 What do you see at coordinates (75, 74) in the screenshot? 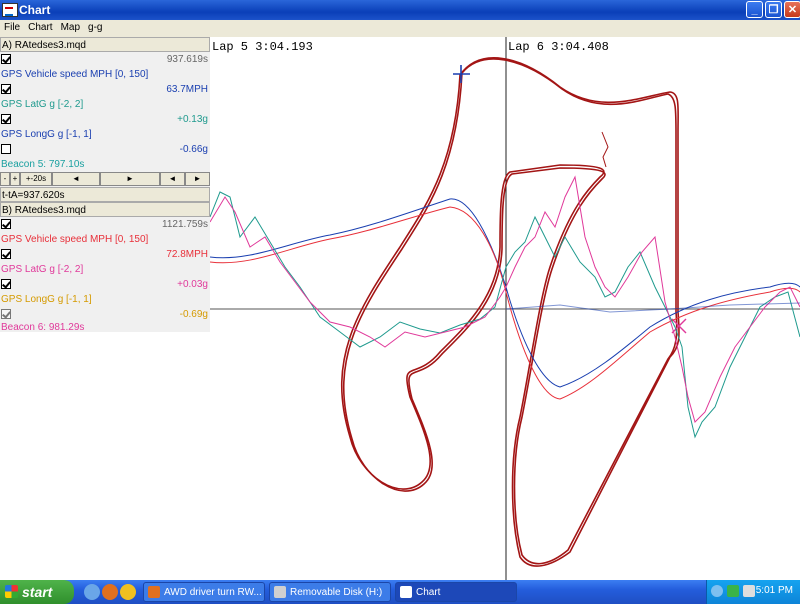
I see `speed-a-label: GPS Vehicle speed MPH [0, 150]` at bounding box center [75, 74].